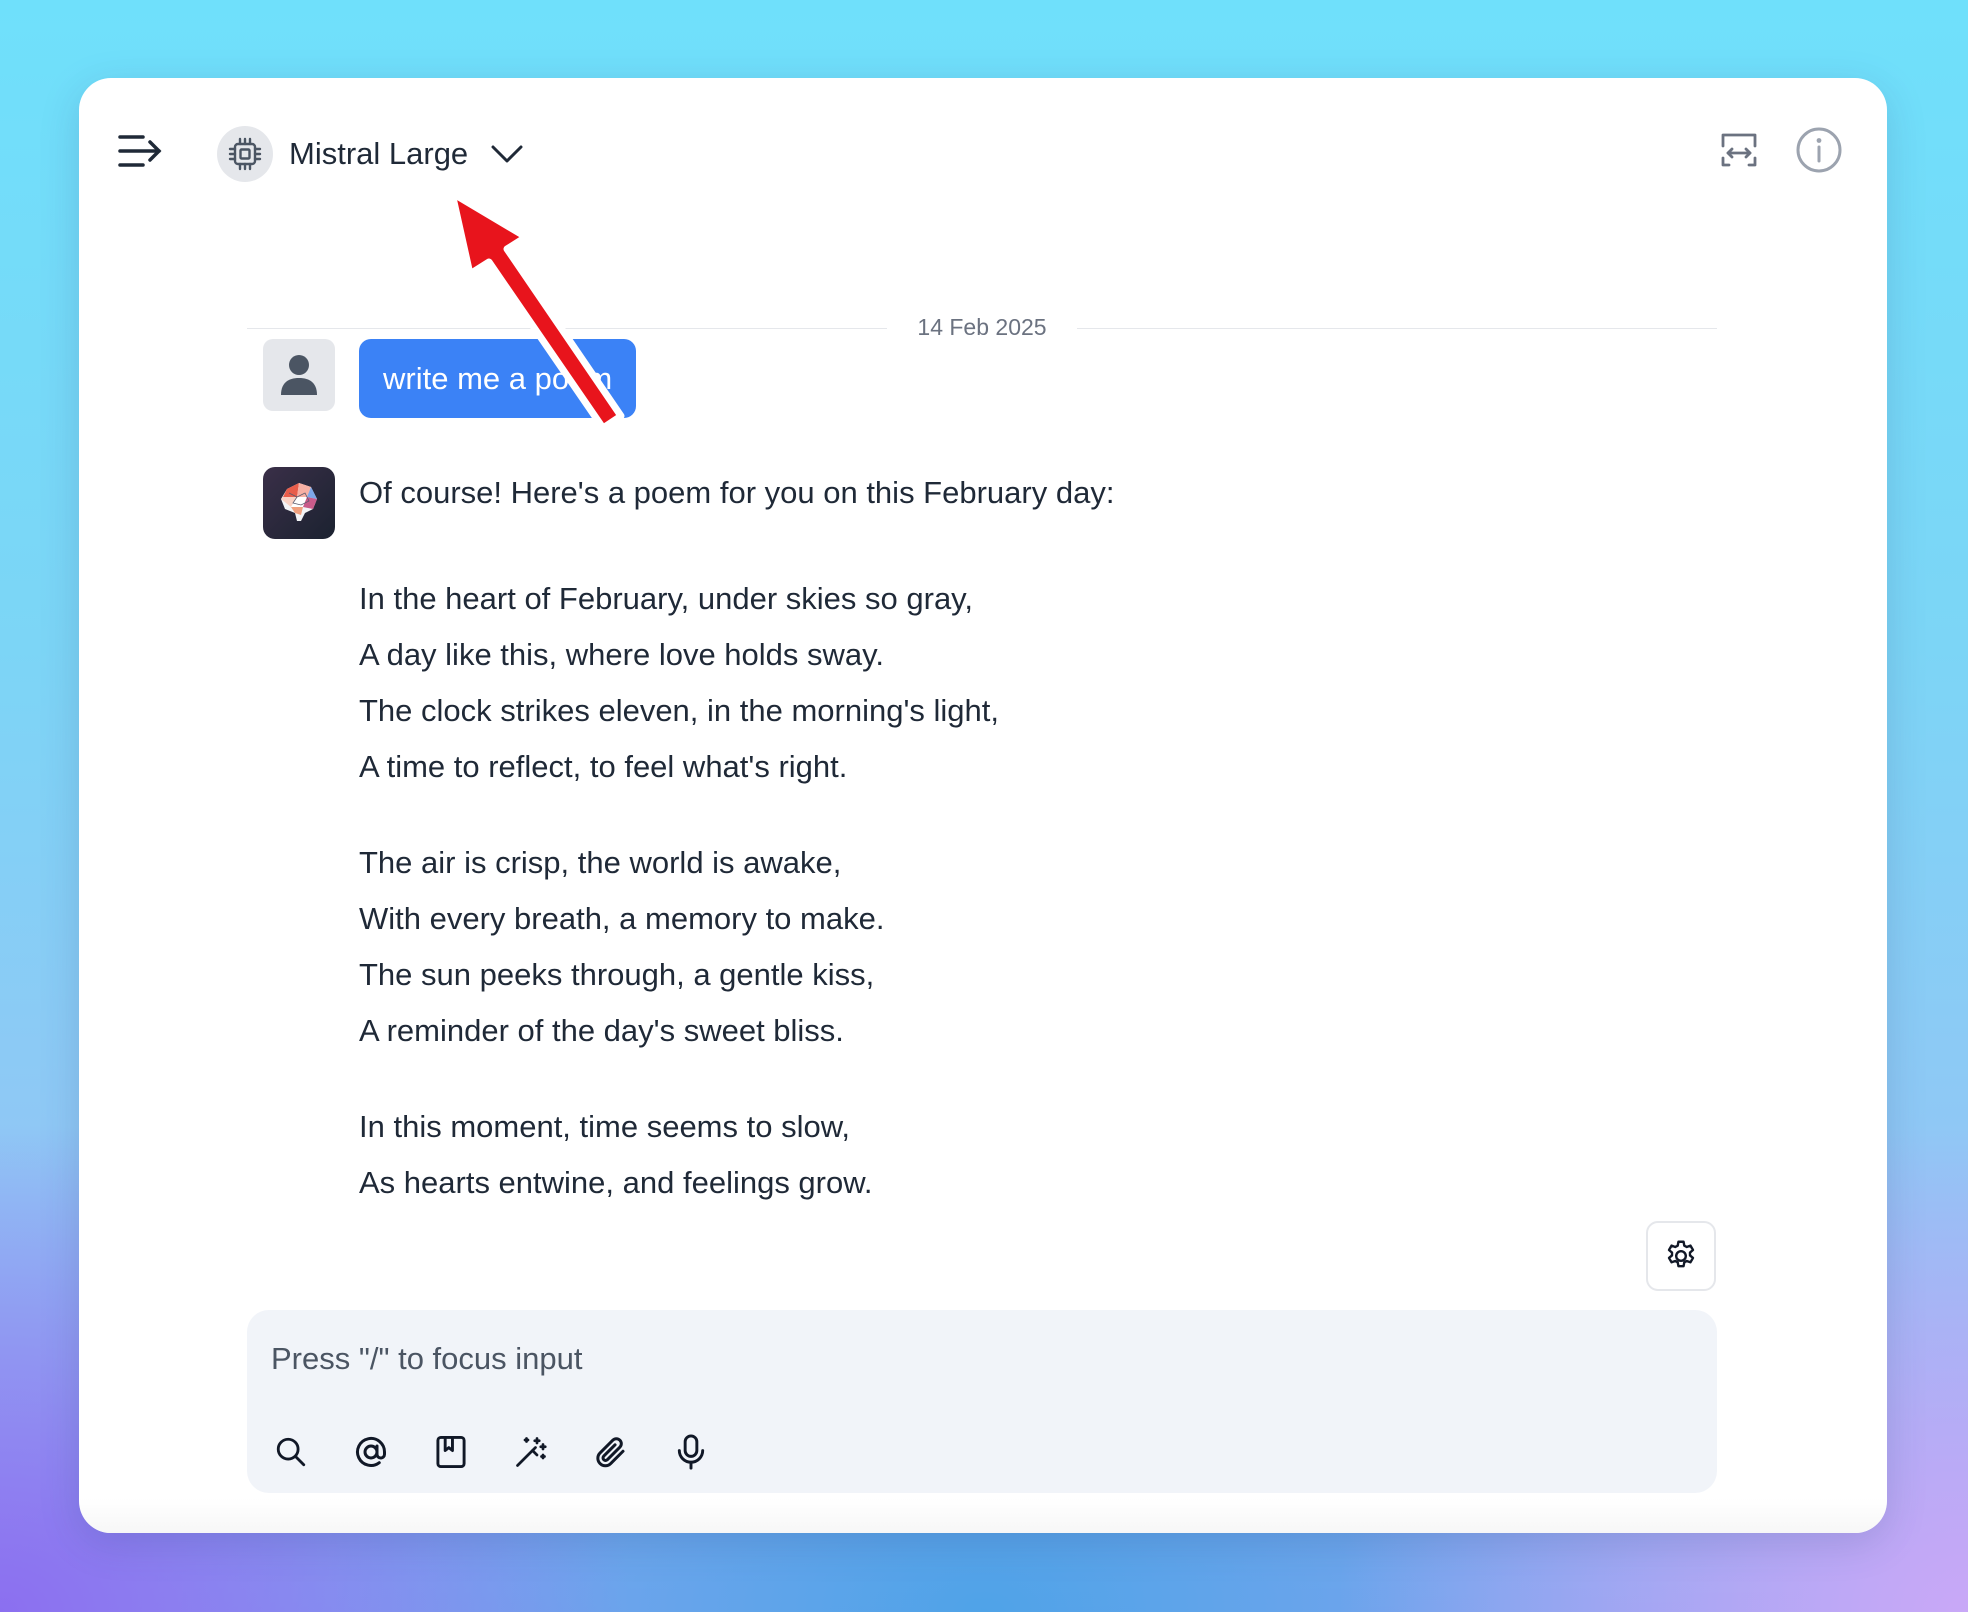 The height and width of the screenshot is (1612, 1968). What do you see at coordinates (982, 327) in the screenshot?
I see `date-label: 14 Feb 2025` at bounding box center [982, 327].